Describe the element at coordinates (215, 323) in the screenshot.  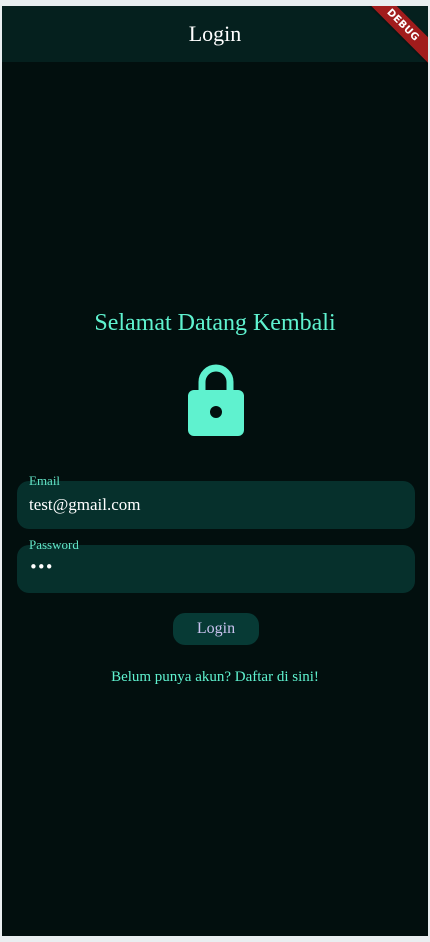
I see `welcome-heading: Selamat Datang Kembali` at that location.